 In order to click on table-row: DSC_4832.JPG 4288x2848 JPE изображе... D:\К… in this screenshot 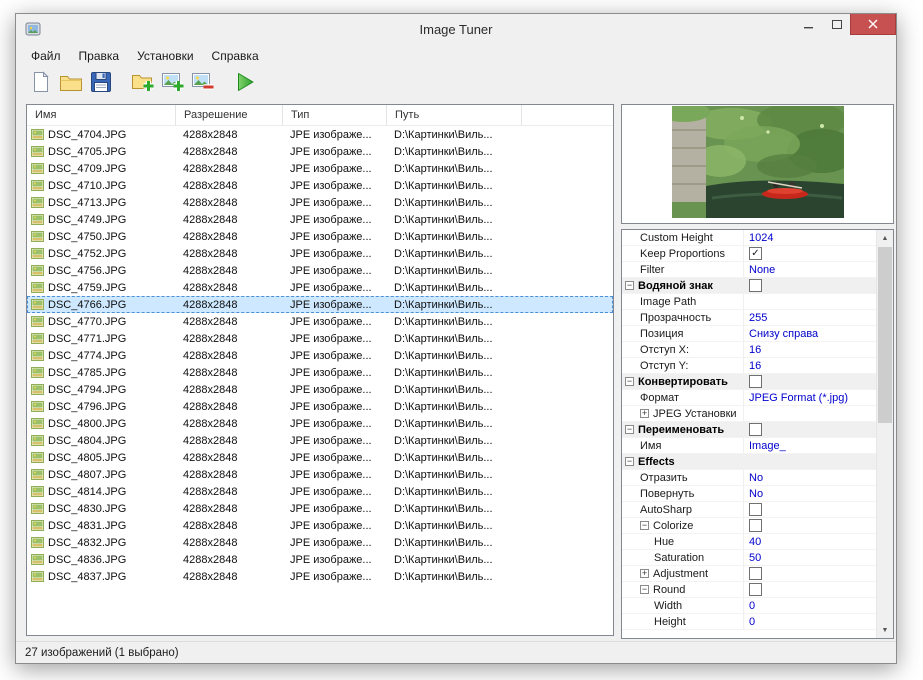, I will do `click(320, 542)`.